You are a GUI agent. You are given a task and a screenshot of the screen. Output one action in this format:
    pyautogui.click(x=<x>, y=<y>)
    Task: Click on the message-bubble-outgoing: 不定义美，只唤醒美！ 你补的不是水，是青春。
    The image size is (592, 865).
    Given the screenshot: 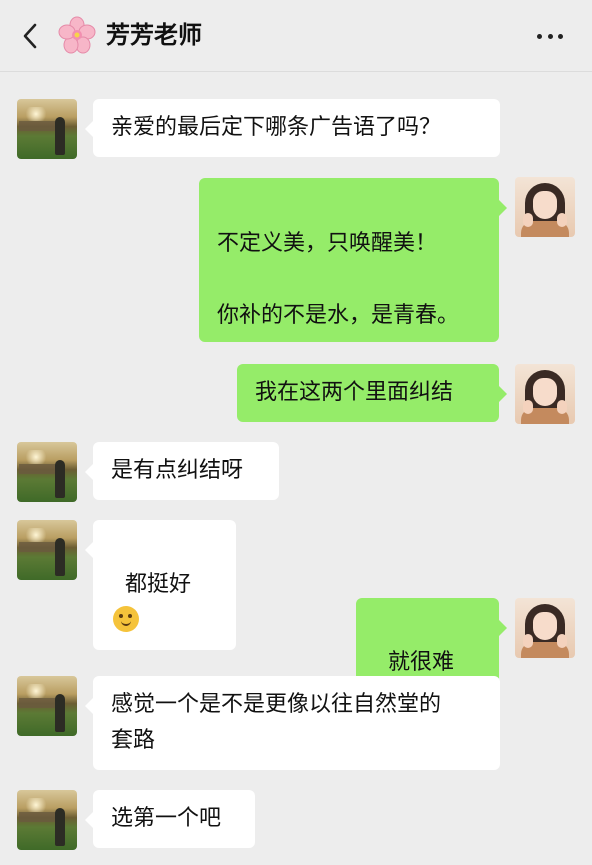 What is the action you would take?
    pyautogui.click(x=353, y=260)
    